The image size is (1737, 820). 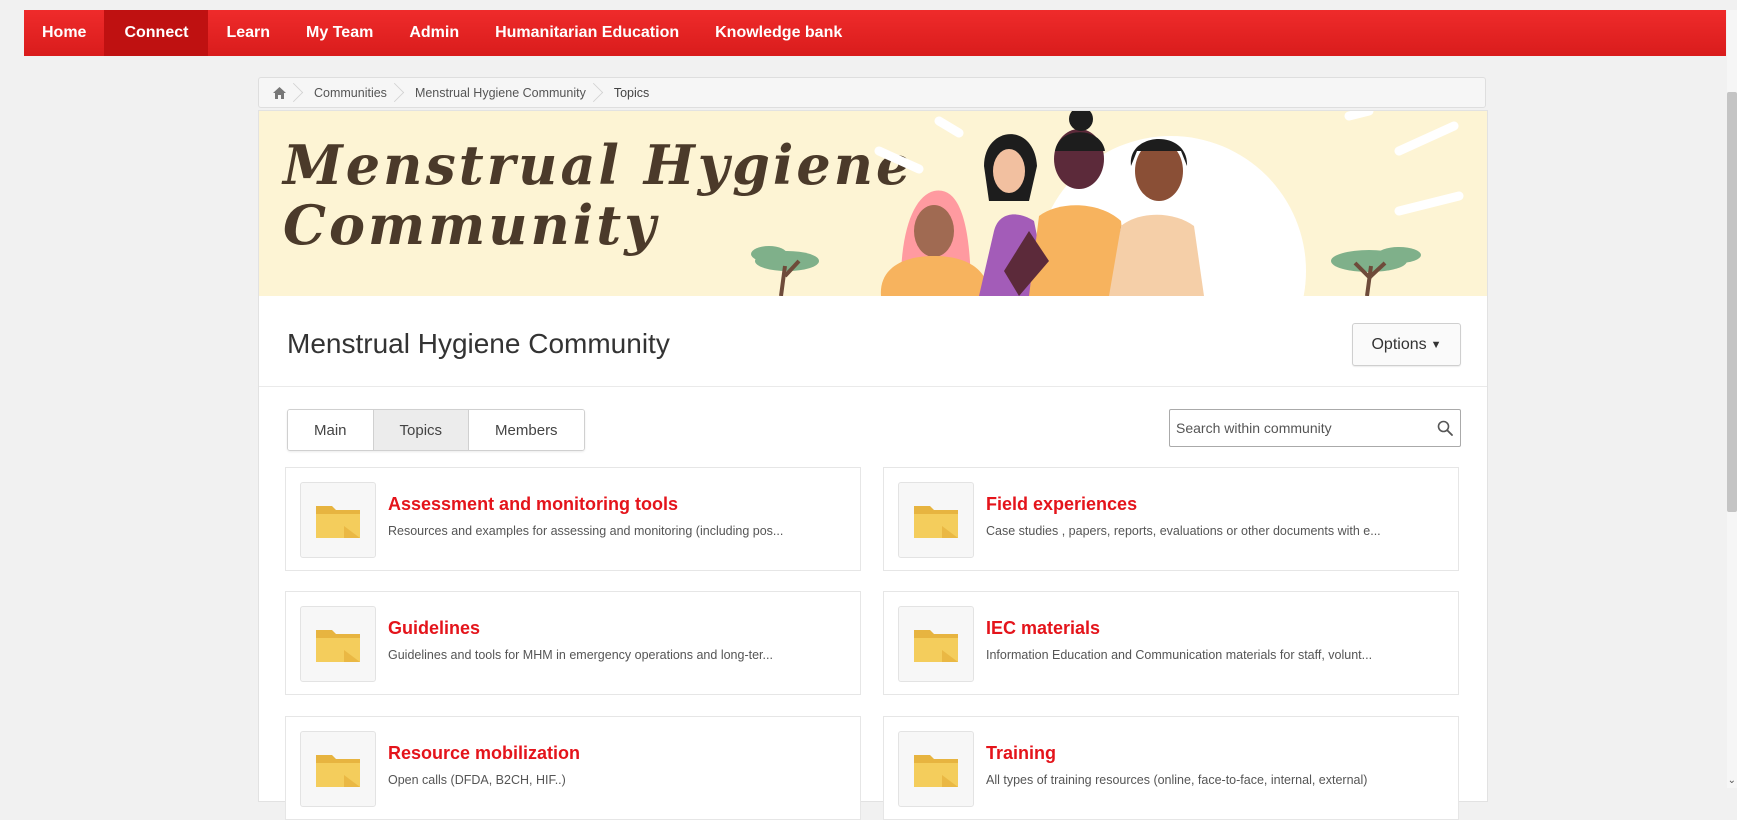 What do you see at coordinates (631, 92) in the screenshot?
I see `breadcrumb-current: Topics` at bounding box center [631, 92].